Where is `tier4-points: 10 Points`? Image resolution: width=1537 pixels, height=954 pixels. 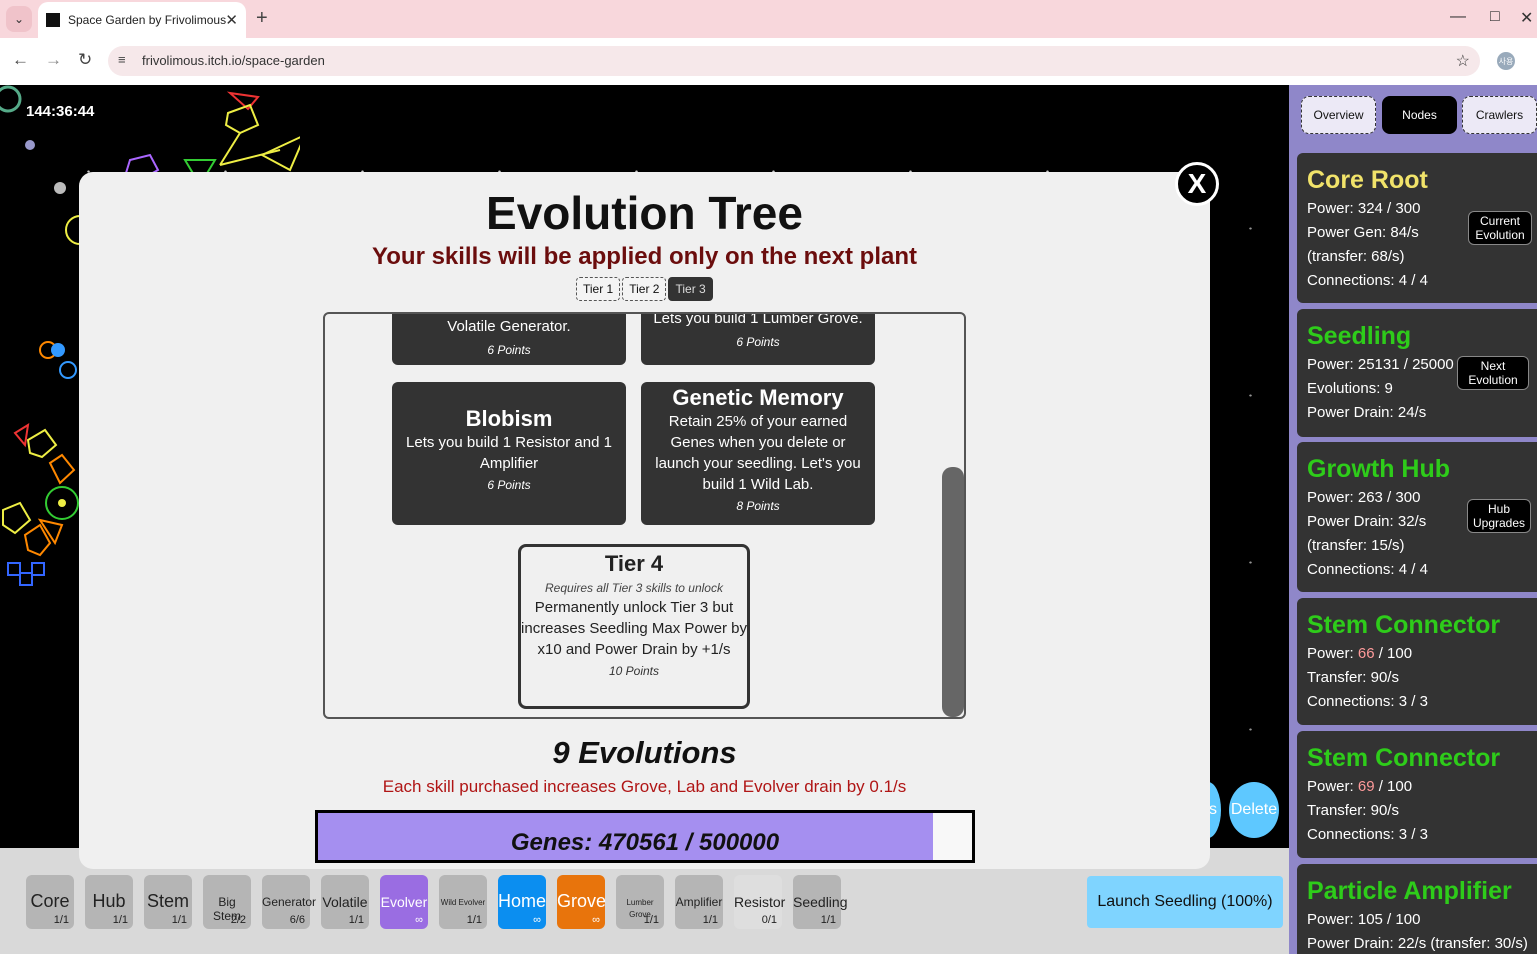
tier4-points: 10 Points is located at coordinates (634, 671).